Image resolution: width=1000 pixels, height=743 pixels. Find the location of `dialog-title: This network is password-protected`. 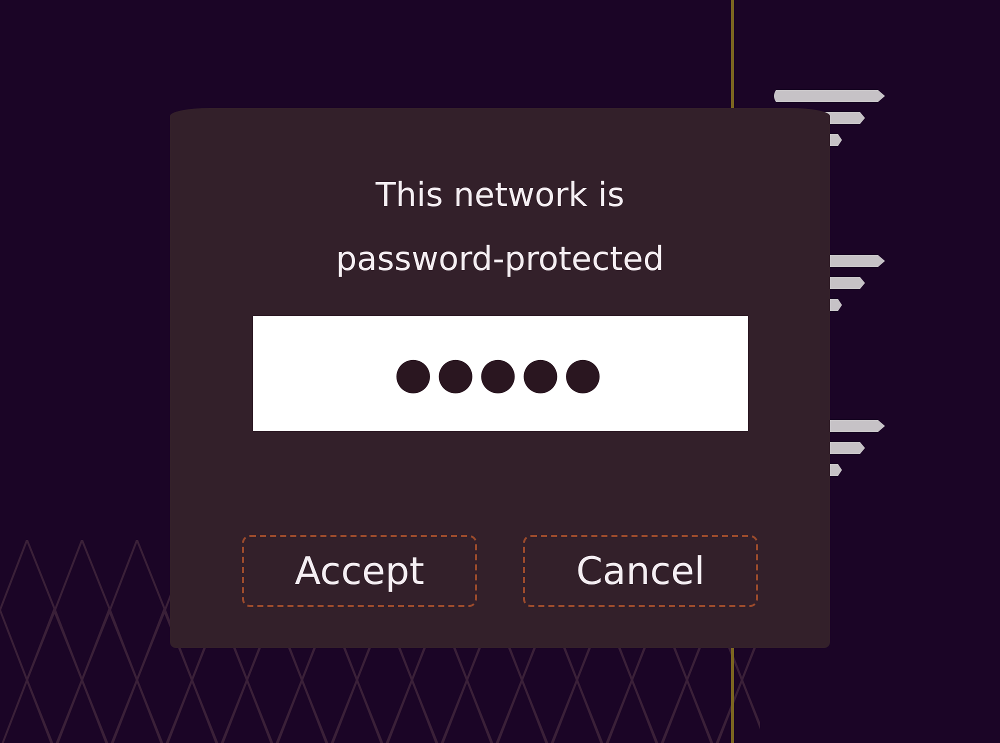

dialog-title: This network is password-protected is located at coordinates (500, 227).